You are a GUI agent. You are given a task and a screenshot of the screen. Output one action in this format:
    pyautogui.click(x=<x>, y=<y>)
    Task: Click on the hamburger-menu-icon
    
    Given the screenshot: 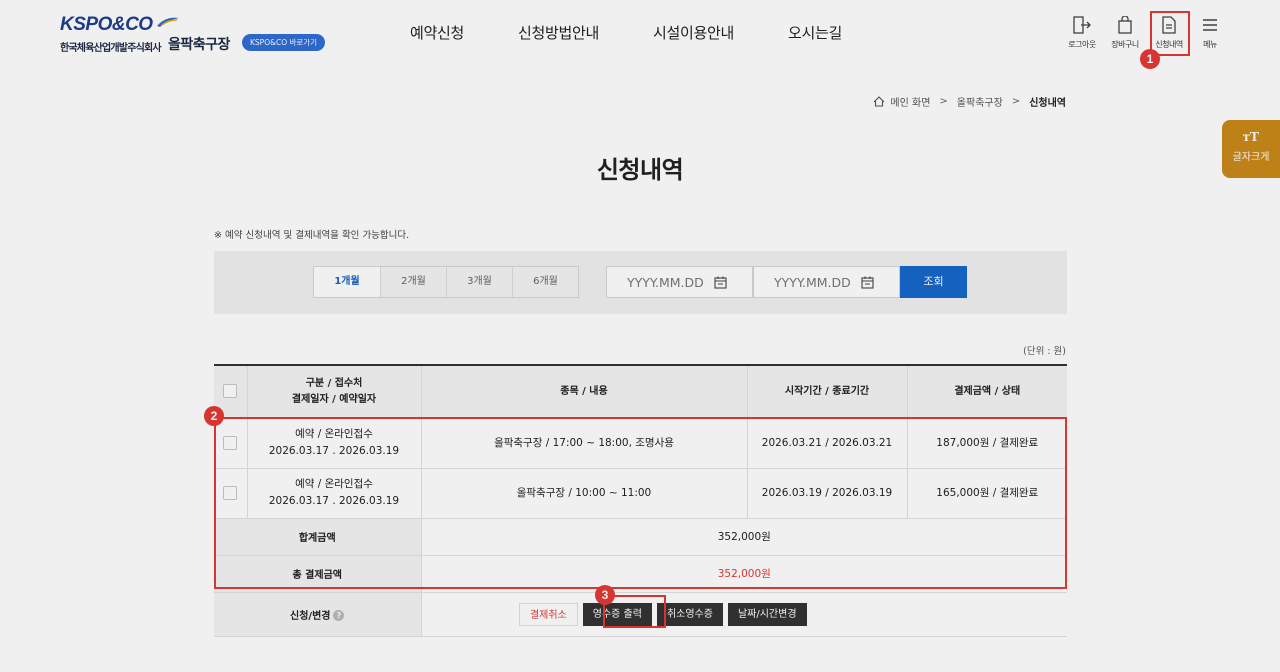 What is the action you would take?
    pyautogui.click(x=1210, y=25)
    